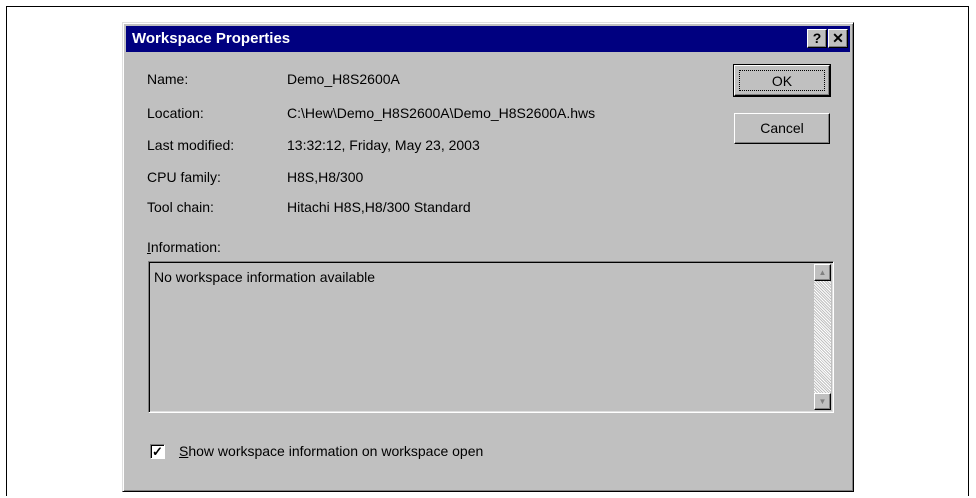 The width and height of the screenshot is (976, 498). What do you see at coordinates (383, 145) in the screenshot?
I see `last-modified-value: 13:32:12, Friday, May 23, 2003` at bounding box center [383, 145].